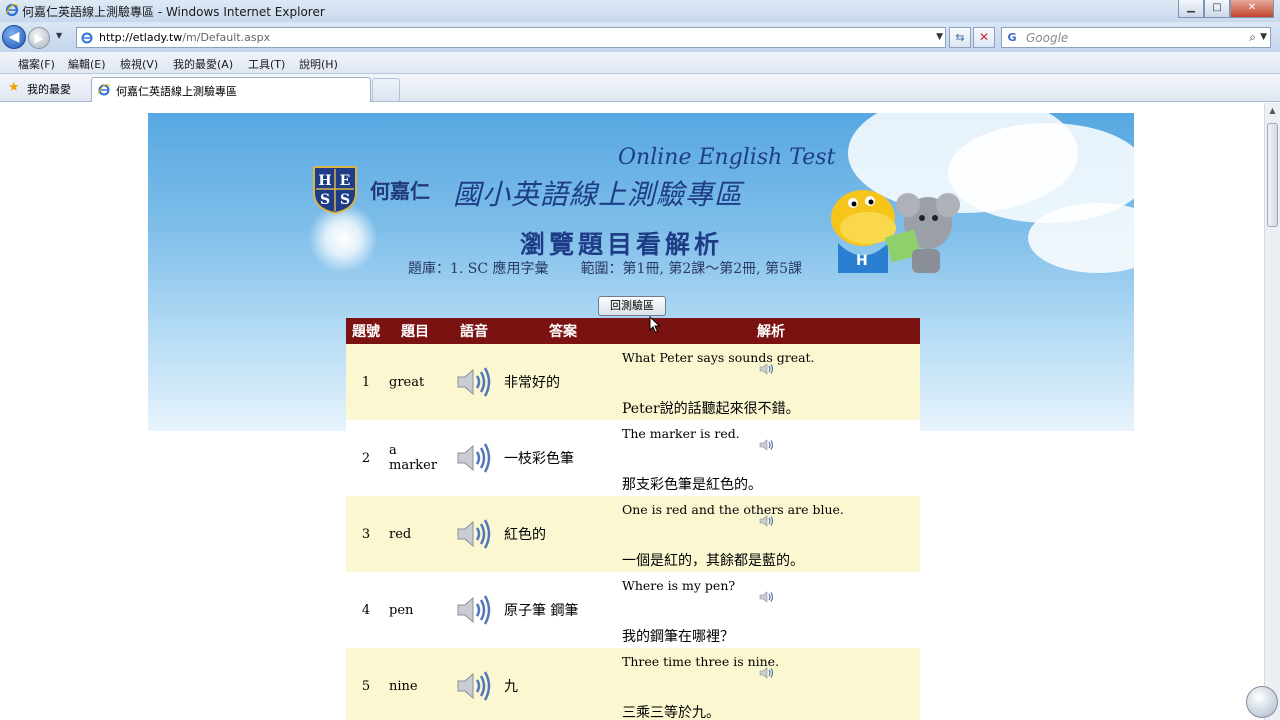  What do you see at coordinates (366, 610) in the screenshot?
I see `question-number: 4` at bounding box center [366, 610].